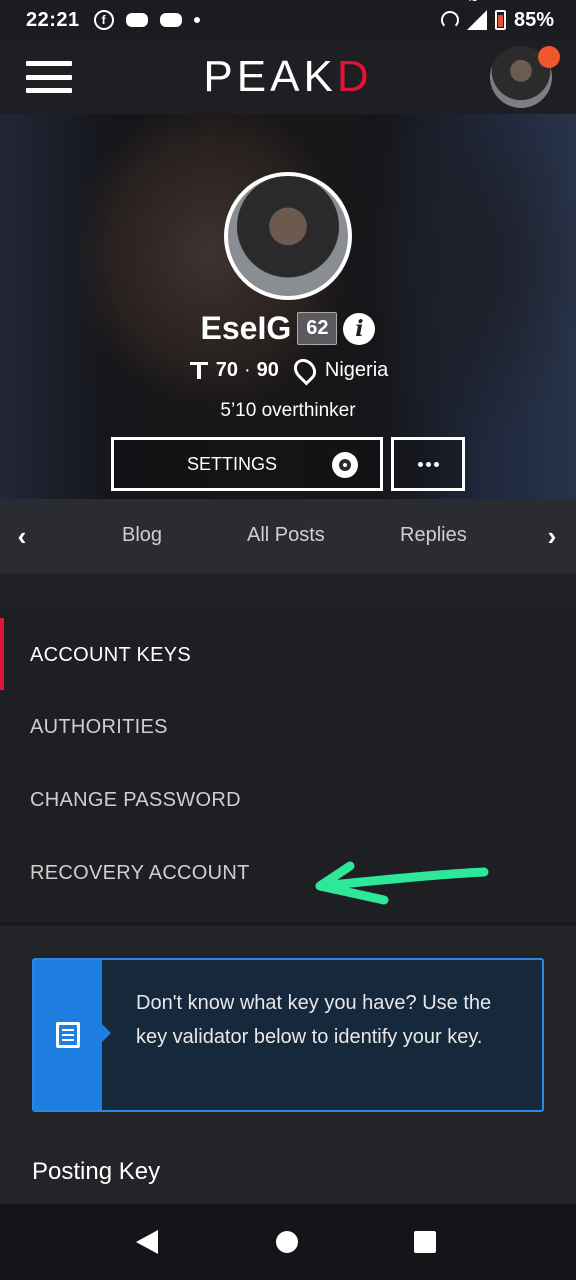 This screenshot has width=576, height=1280. What do you see at coordinates (196, 20) in the screenshot?
I see `dot-icon` at bounding box center [196, 20].